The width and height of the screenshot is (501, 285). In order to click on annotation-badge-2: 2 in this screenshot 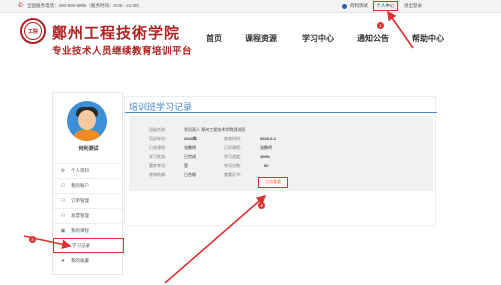, I will do `click(32, 239)`.